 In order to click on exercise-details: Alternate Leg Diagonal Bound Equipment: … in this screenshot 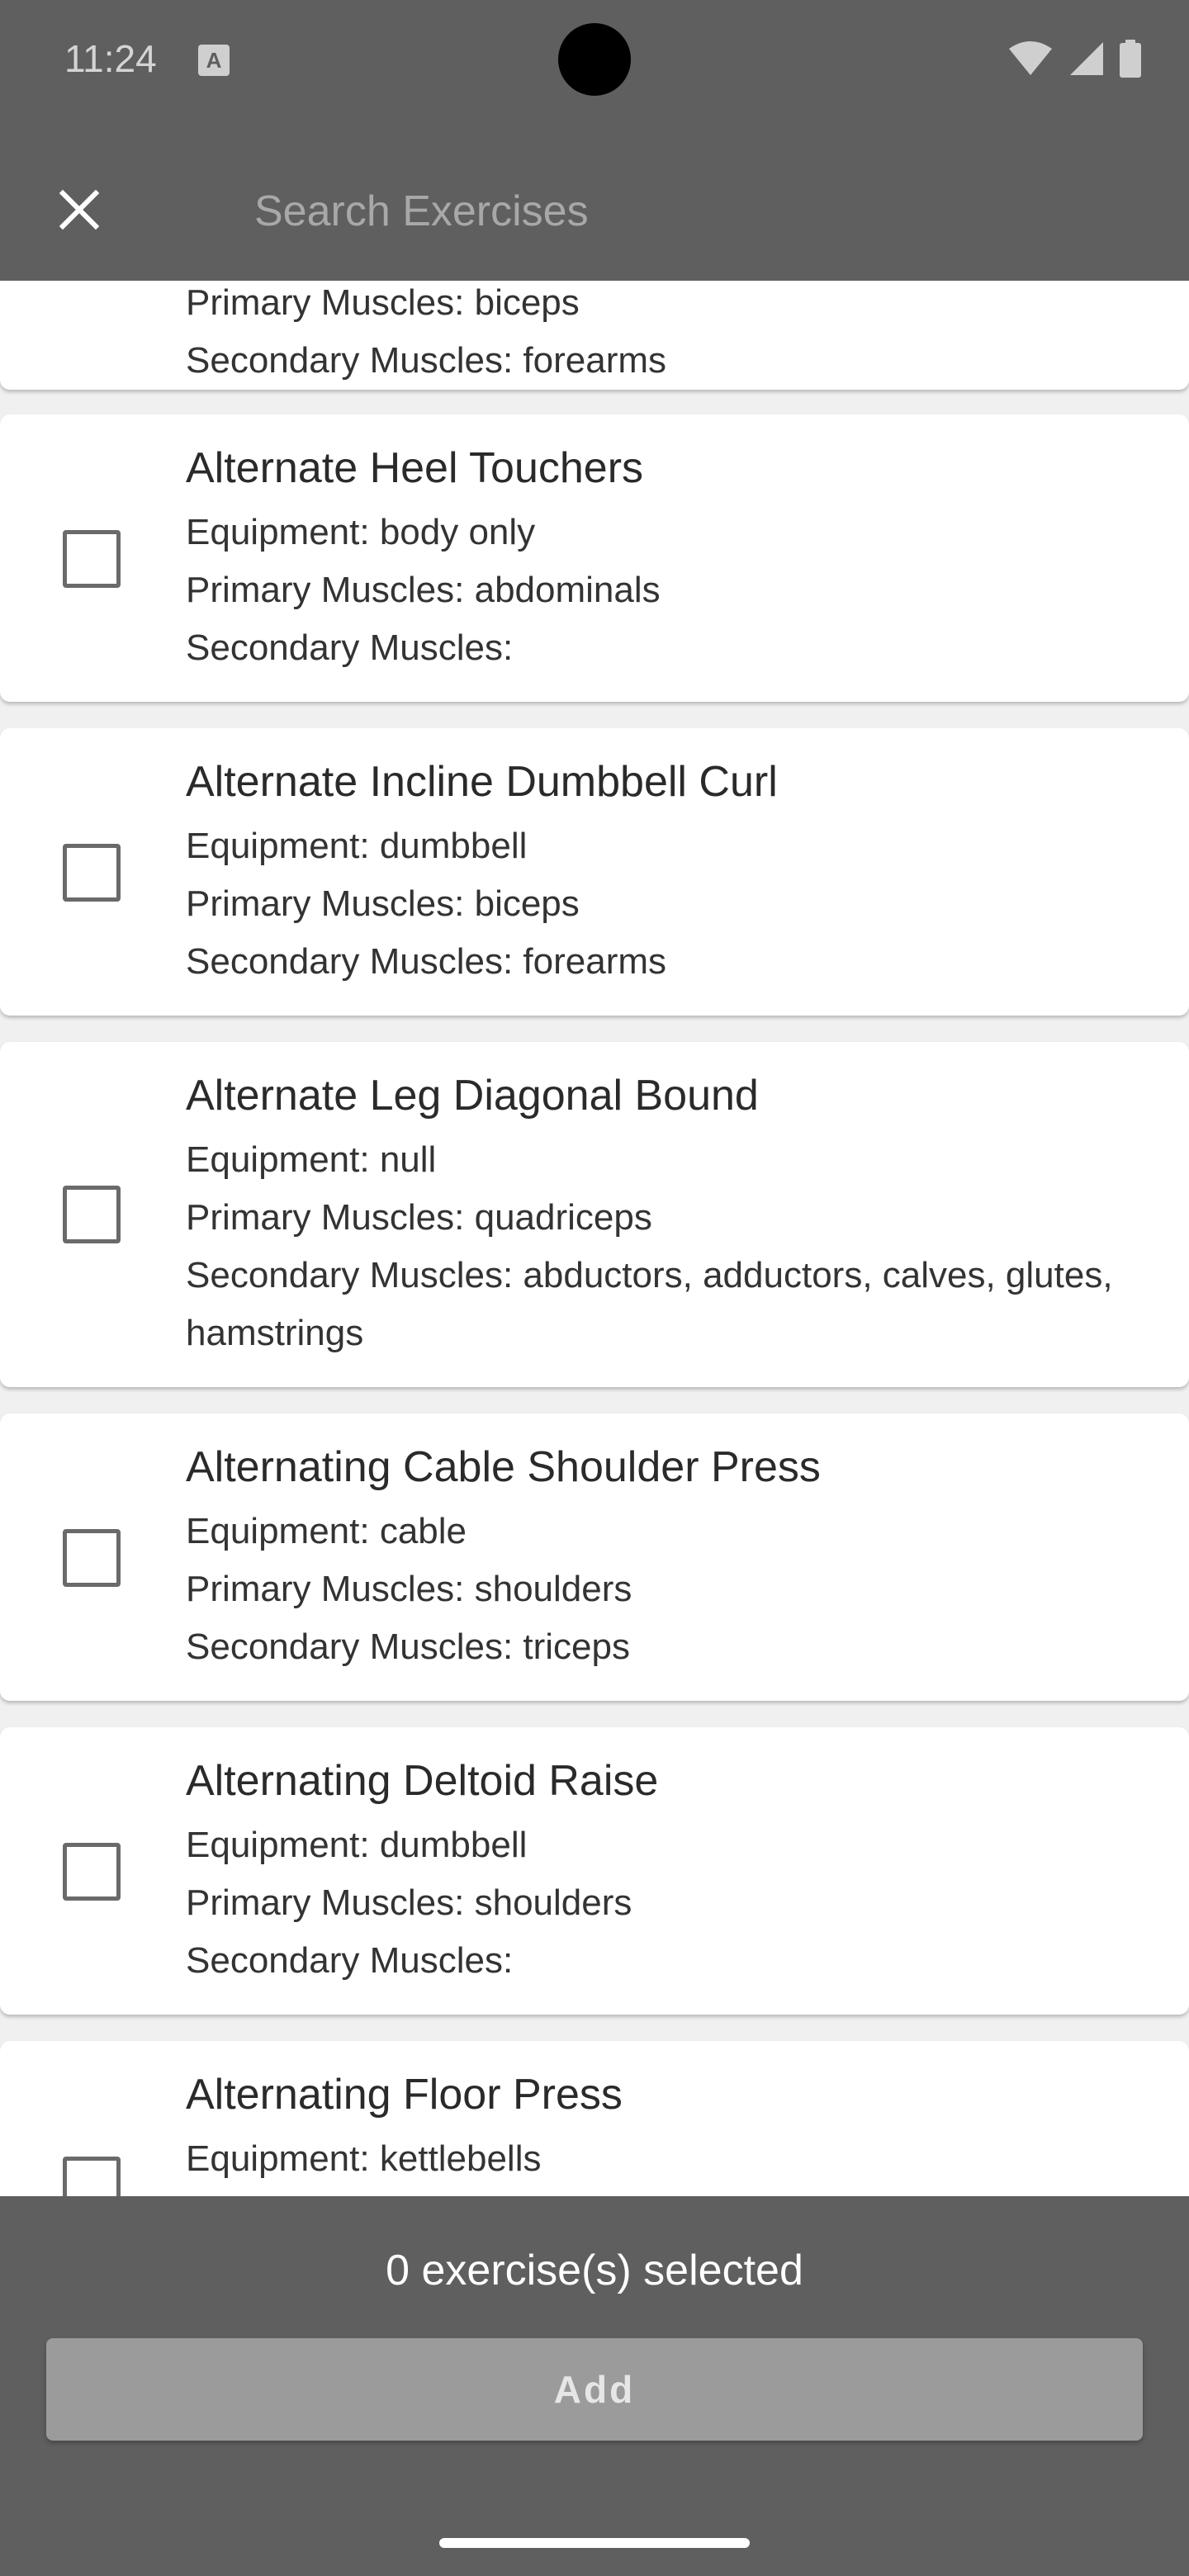, I will do `click(662, 1214)`.